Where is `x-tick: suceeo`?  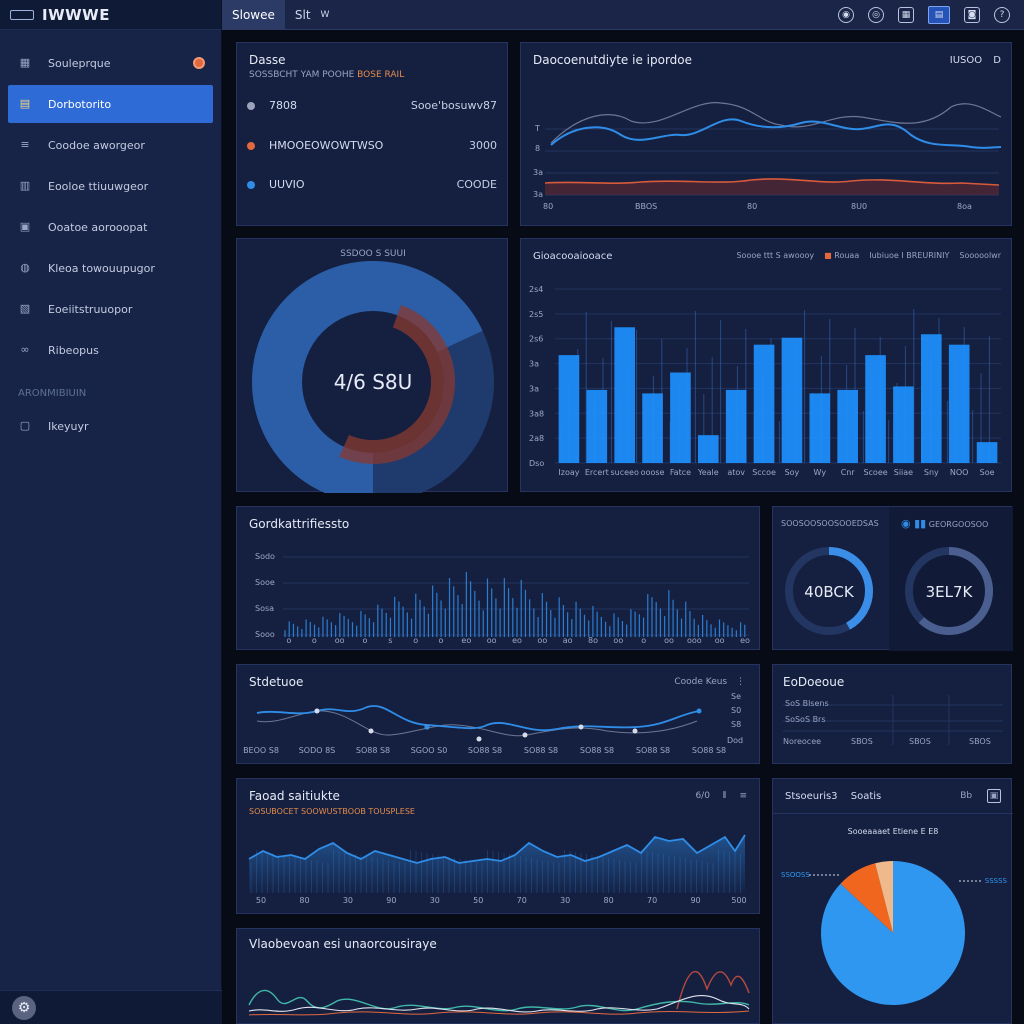 x-tick: suceeo is located at coordinates (625, 472).